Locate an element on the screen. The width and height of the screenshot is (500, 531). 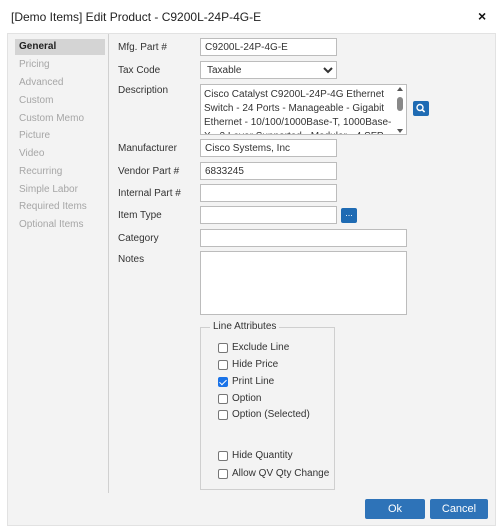
hide-price-checkbox is located at coordinates (223, 365).